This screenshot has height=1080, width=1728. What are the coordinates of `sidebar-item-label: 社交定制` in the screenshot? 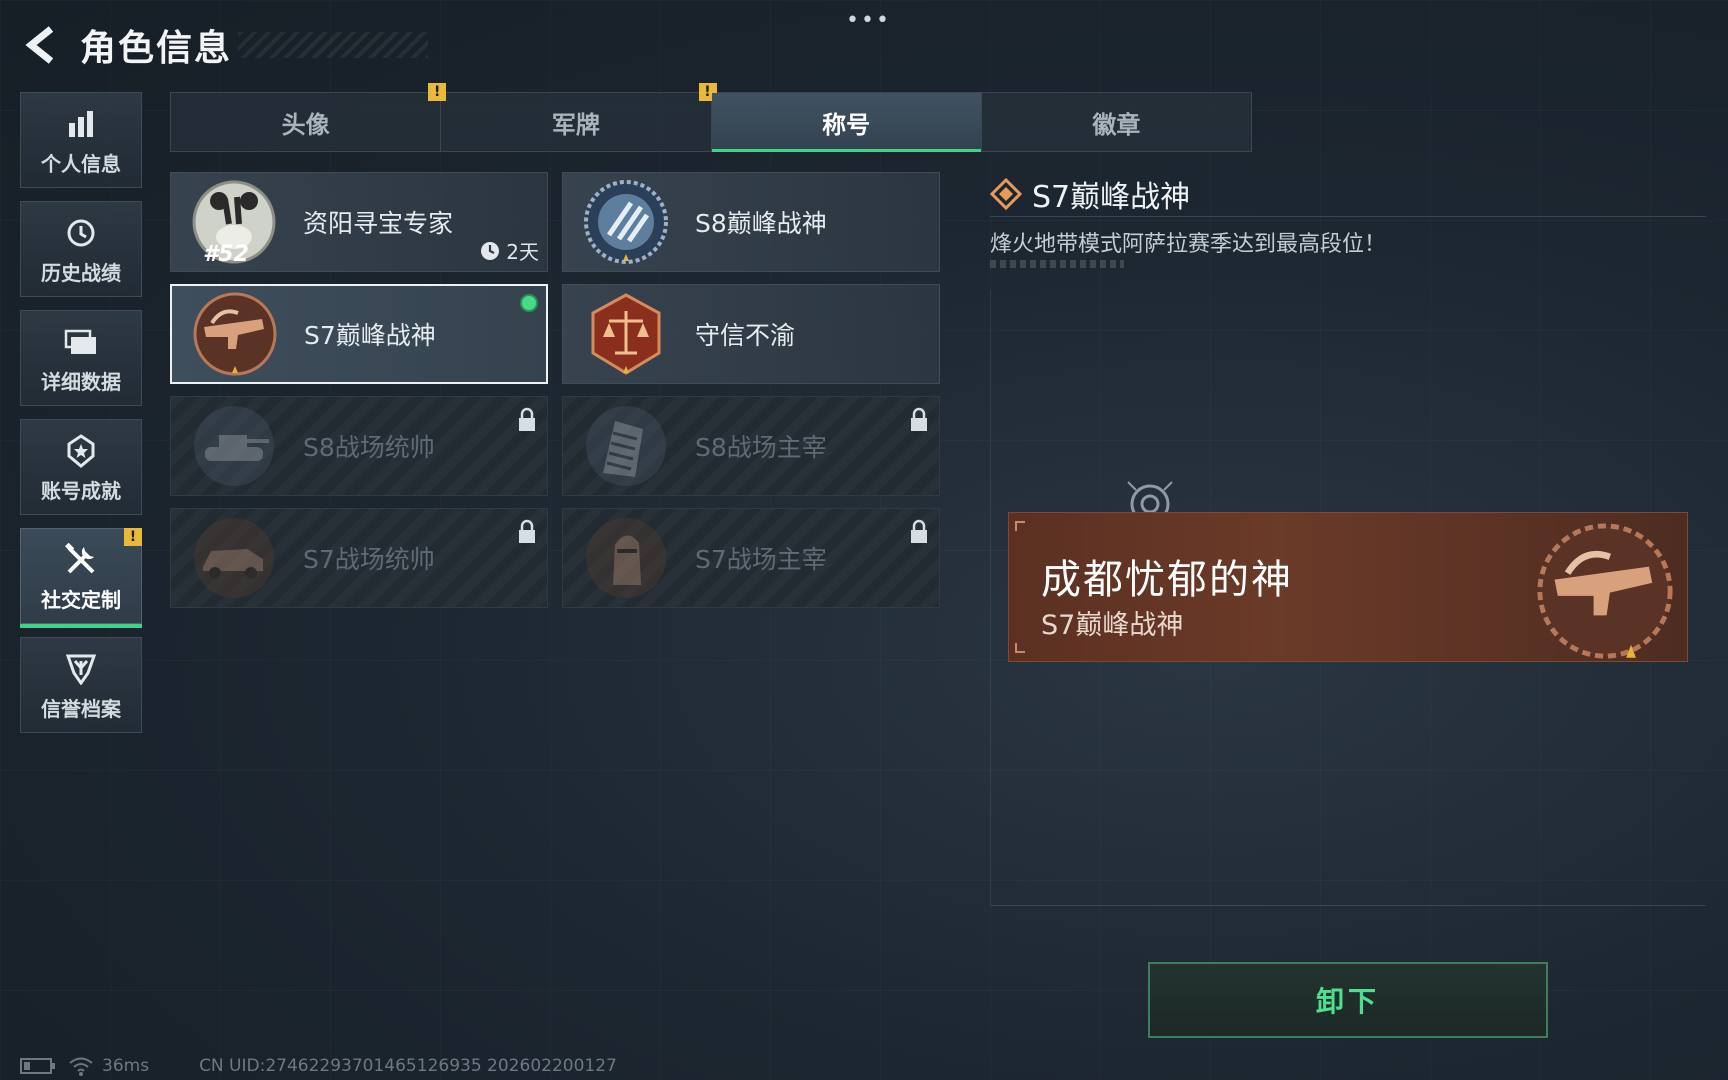 It's located at (81, 599).